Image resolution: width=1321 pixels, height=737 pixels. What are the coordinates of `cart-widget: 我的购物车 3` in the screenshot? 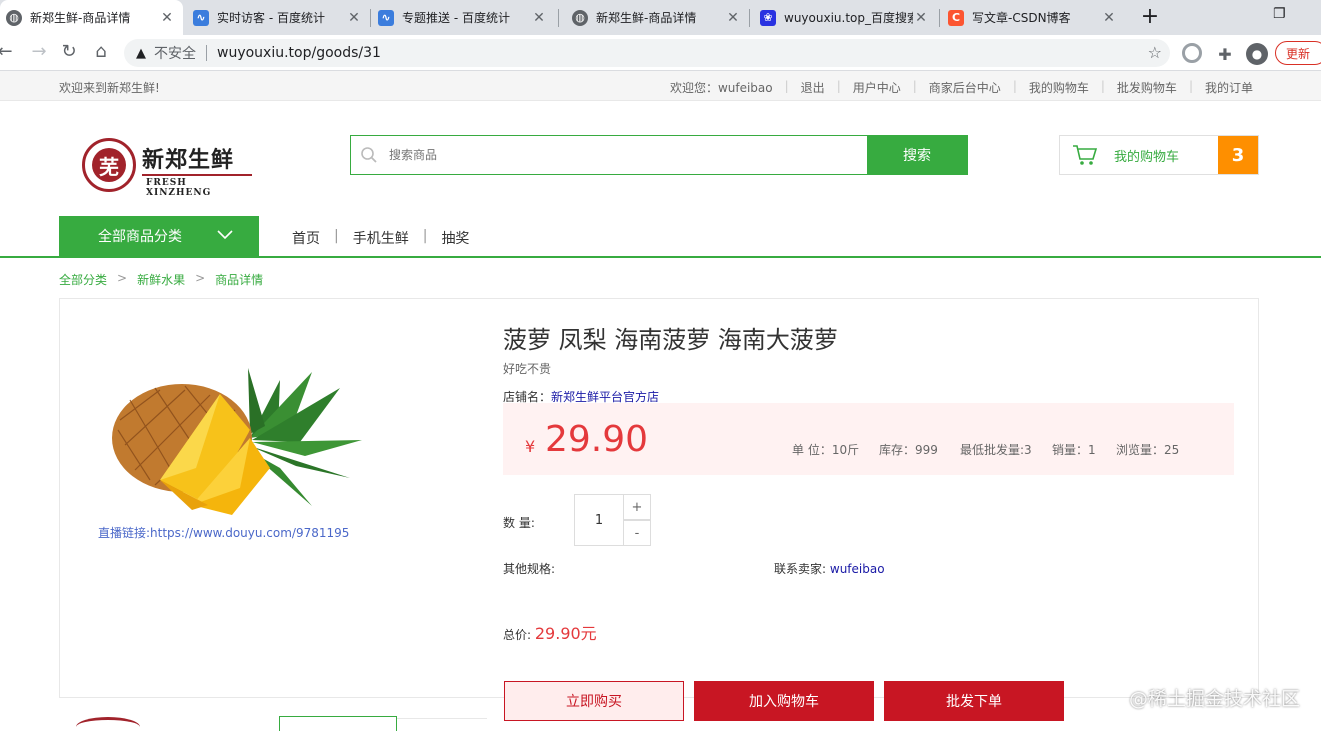 It's located at (1159, 155).